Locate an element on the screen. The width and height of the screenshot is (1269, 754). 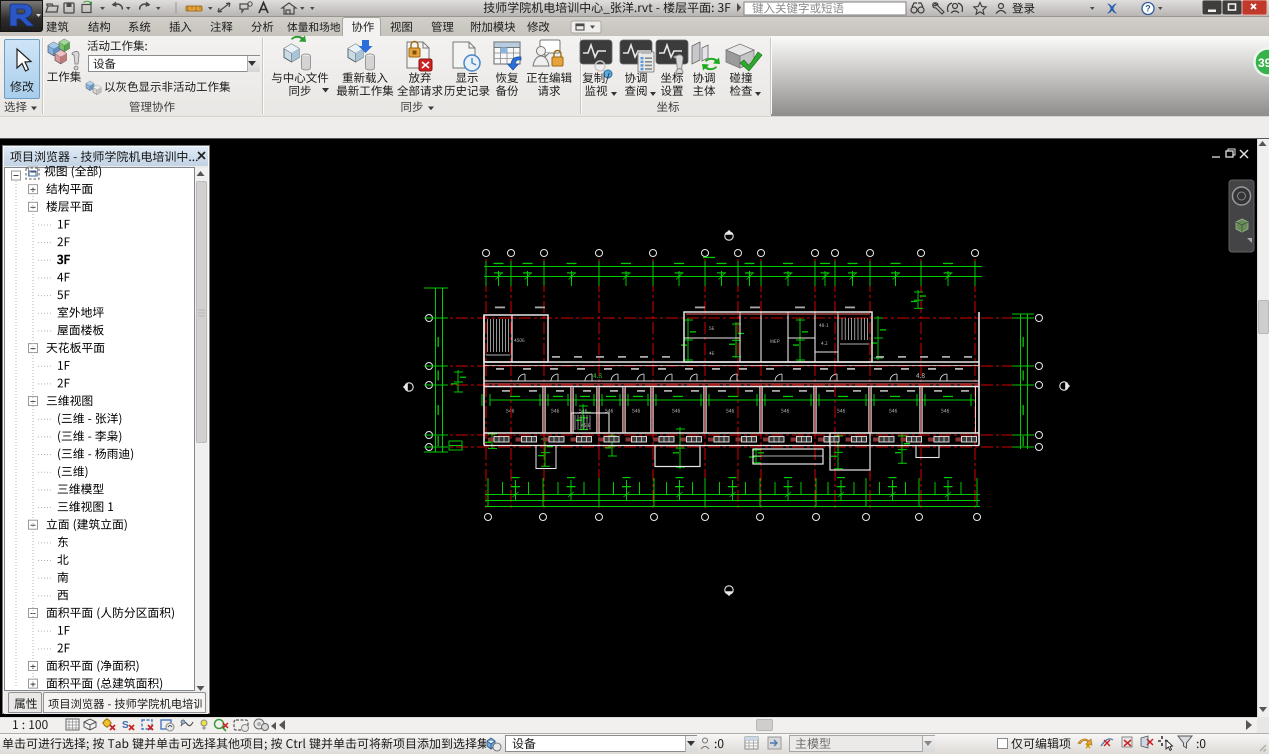
svg-text: S is located at coordinates (125, 725).